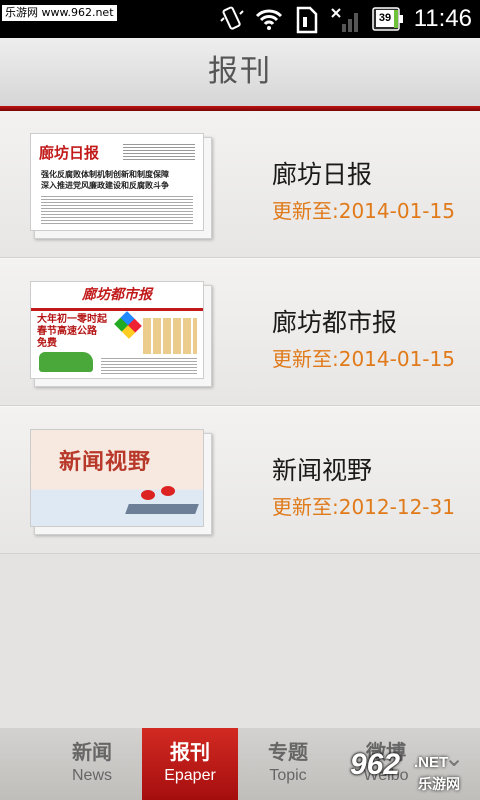  Describe the element at coordinates (408, 771) in the screenshot. I see `watermark-logo: 962 .NET 乐游网` at that location.